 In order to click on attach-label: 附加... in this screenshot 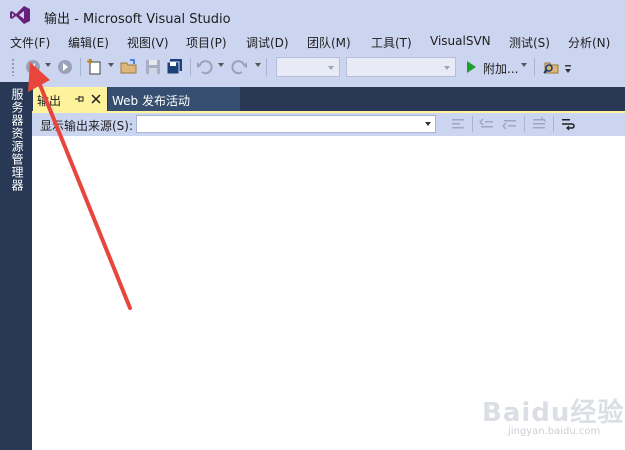, I will do `click(501, 69)`.